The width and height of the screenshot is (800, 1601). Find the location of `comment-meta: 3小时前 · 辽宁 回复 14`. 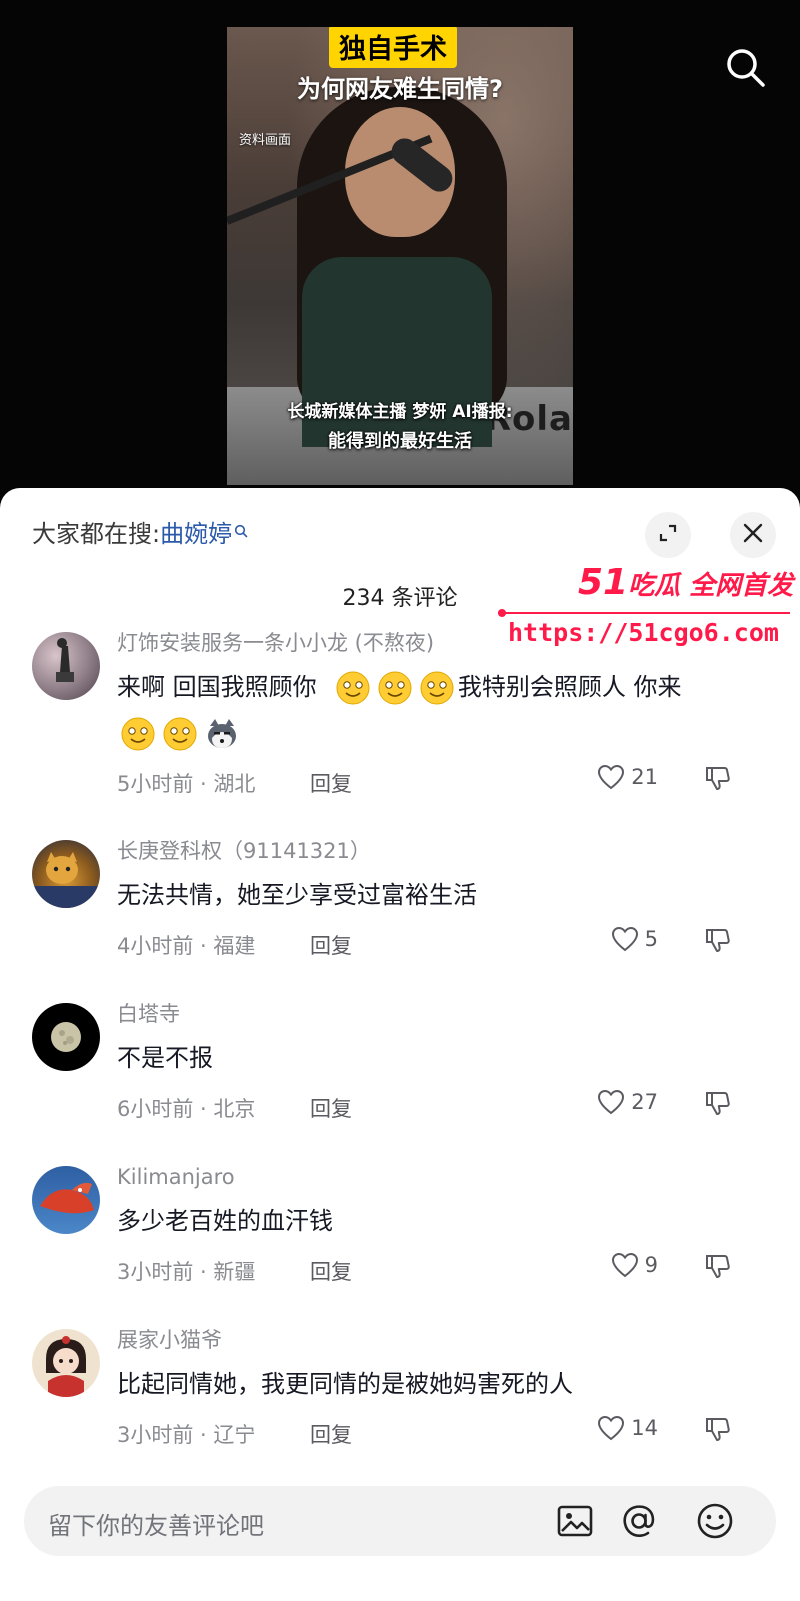

comment-meta: 3小时前 · 辽宁 回复 14 is located at coordinates (438, 1433).